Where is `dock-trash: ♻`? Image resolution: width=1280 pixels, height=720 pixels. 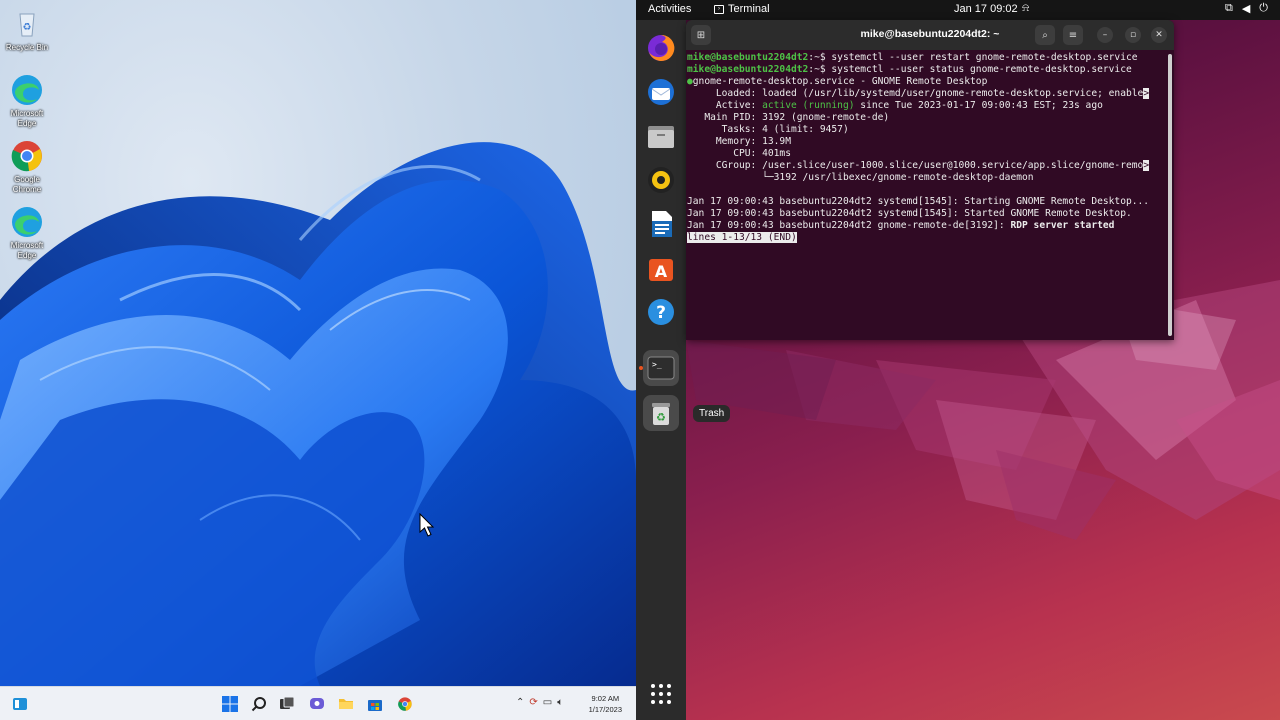
dock-trash: ♻ is located at coordinates (661, 413).